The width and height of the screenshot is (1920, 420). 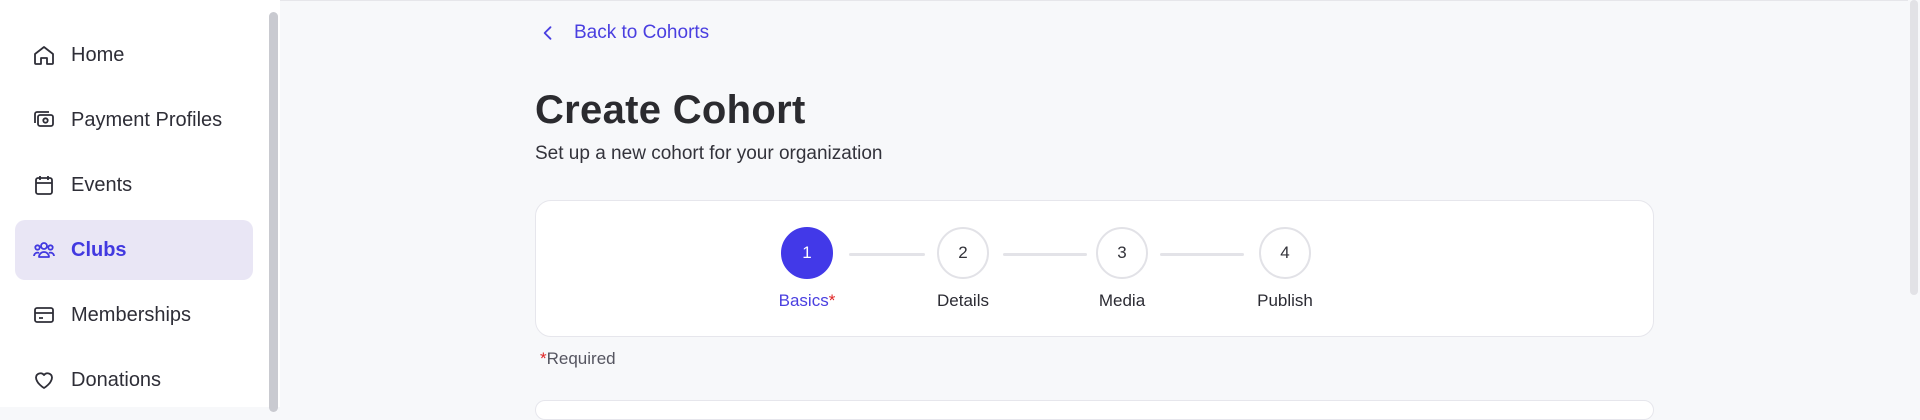 What do you see at coordinates (578, 358) in the screenshot?
I see `required-note: *Required` at bounding box center [578, 358].